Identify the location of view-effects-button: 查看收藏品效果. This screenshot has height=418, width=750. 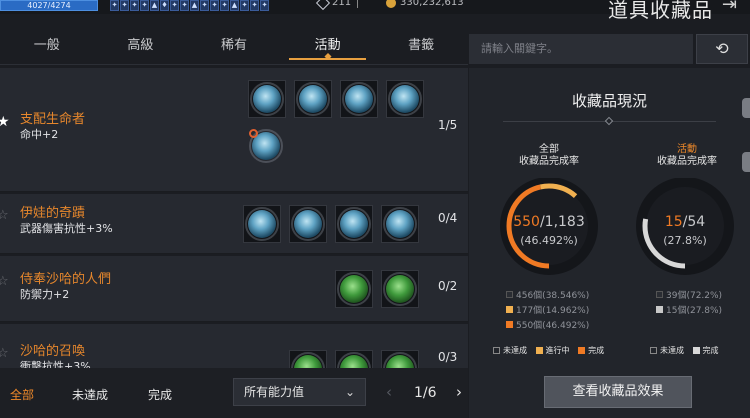
(618, 392).